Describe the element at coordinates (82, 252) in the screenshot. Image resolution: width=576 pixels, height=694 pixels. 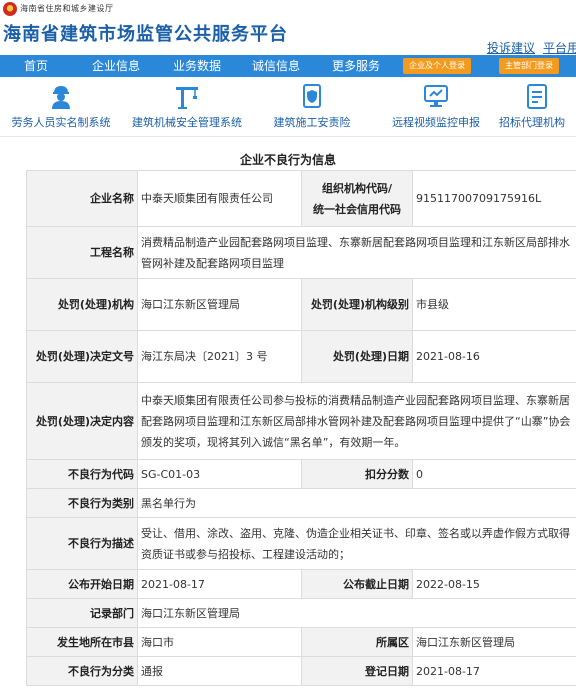
I see `project-name-label: 工程名称` at that location.